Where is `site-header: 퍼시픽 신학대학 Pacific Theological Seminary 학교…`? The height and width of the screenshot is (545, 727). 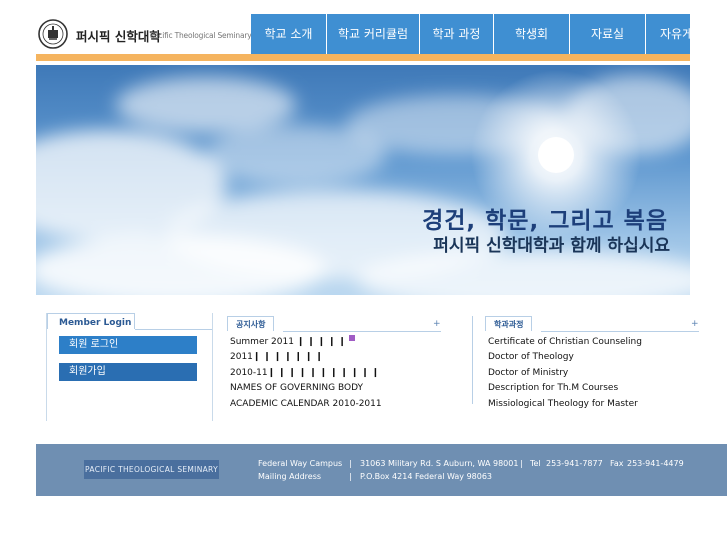 site-header: 퍼시픽 신학대학 Pacific Theological Seminary 학교… is located at coordinates (363, 34).